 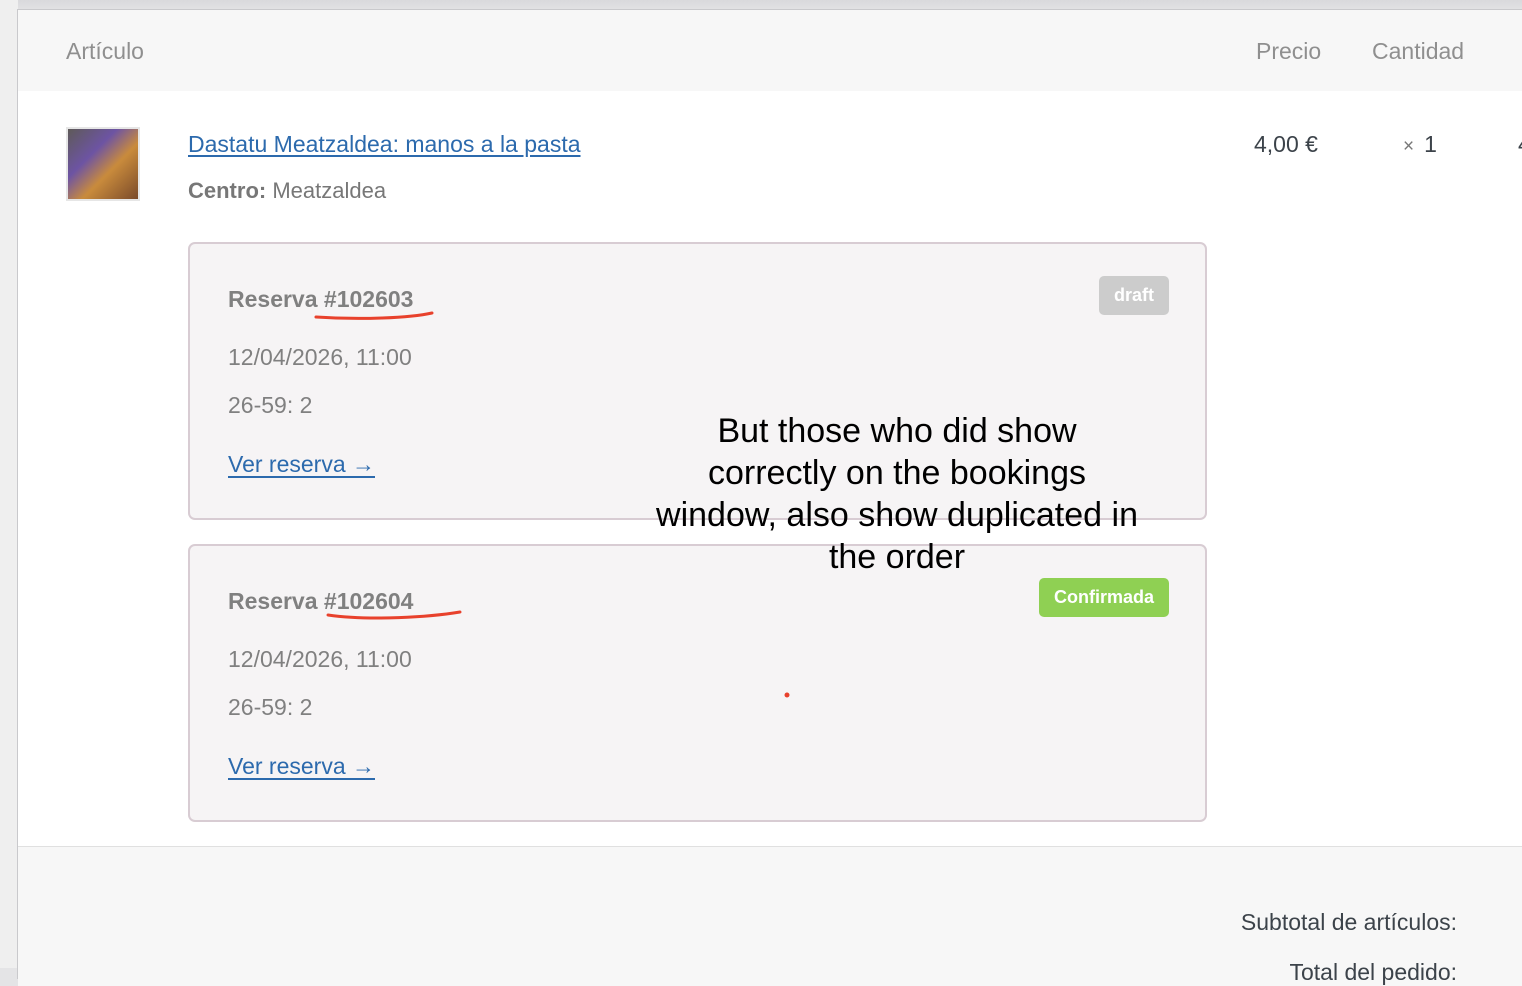 I want to click on header-quantity: Cantidad, so click(x=1418, y=51).